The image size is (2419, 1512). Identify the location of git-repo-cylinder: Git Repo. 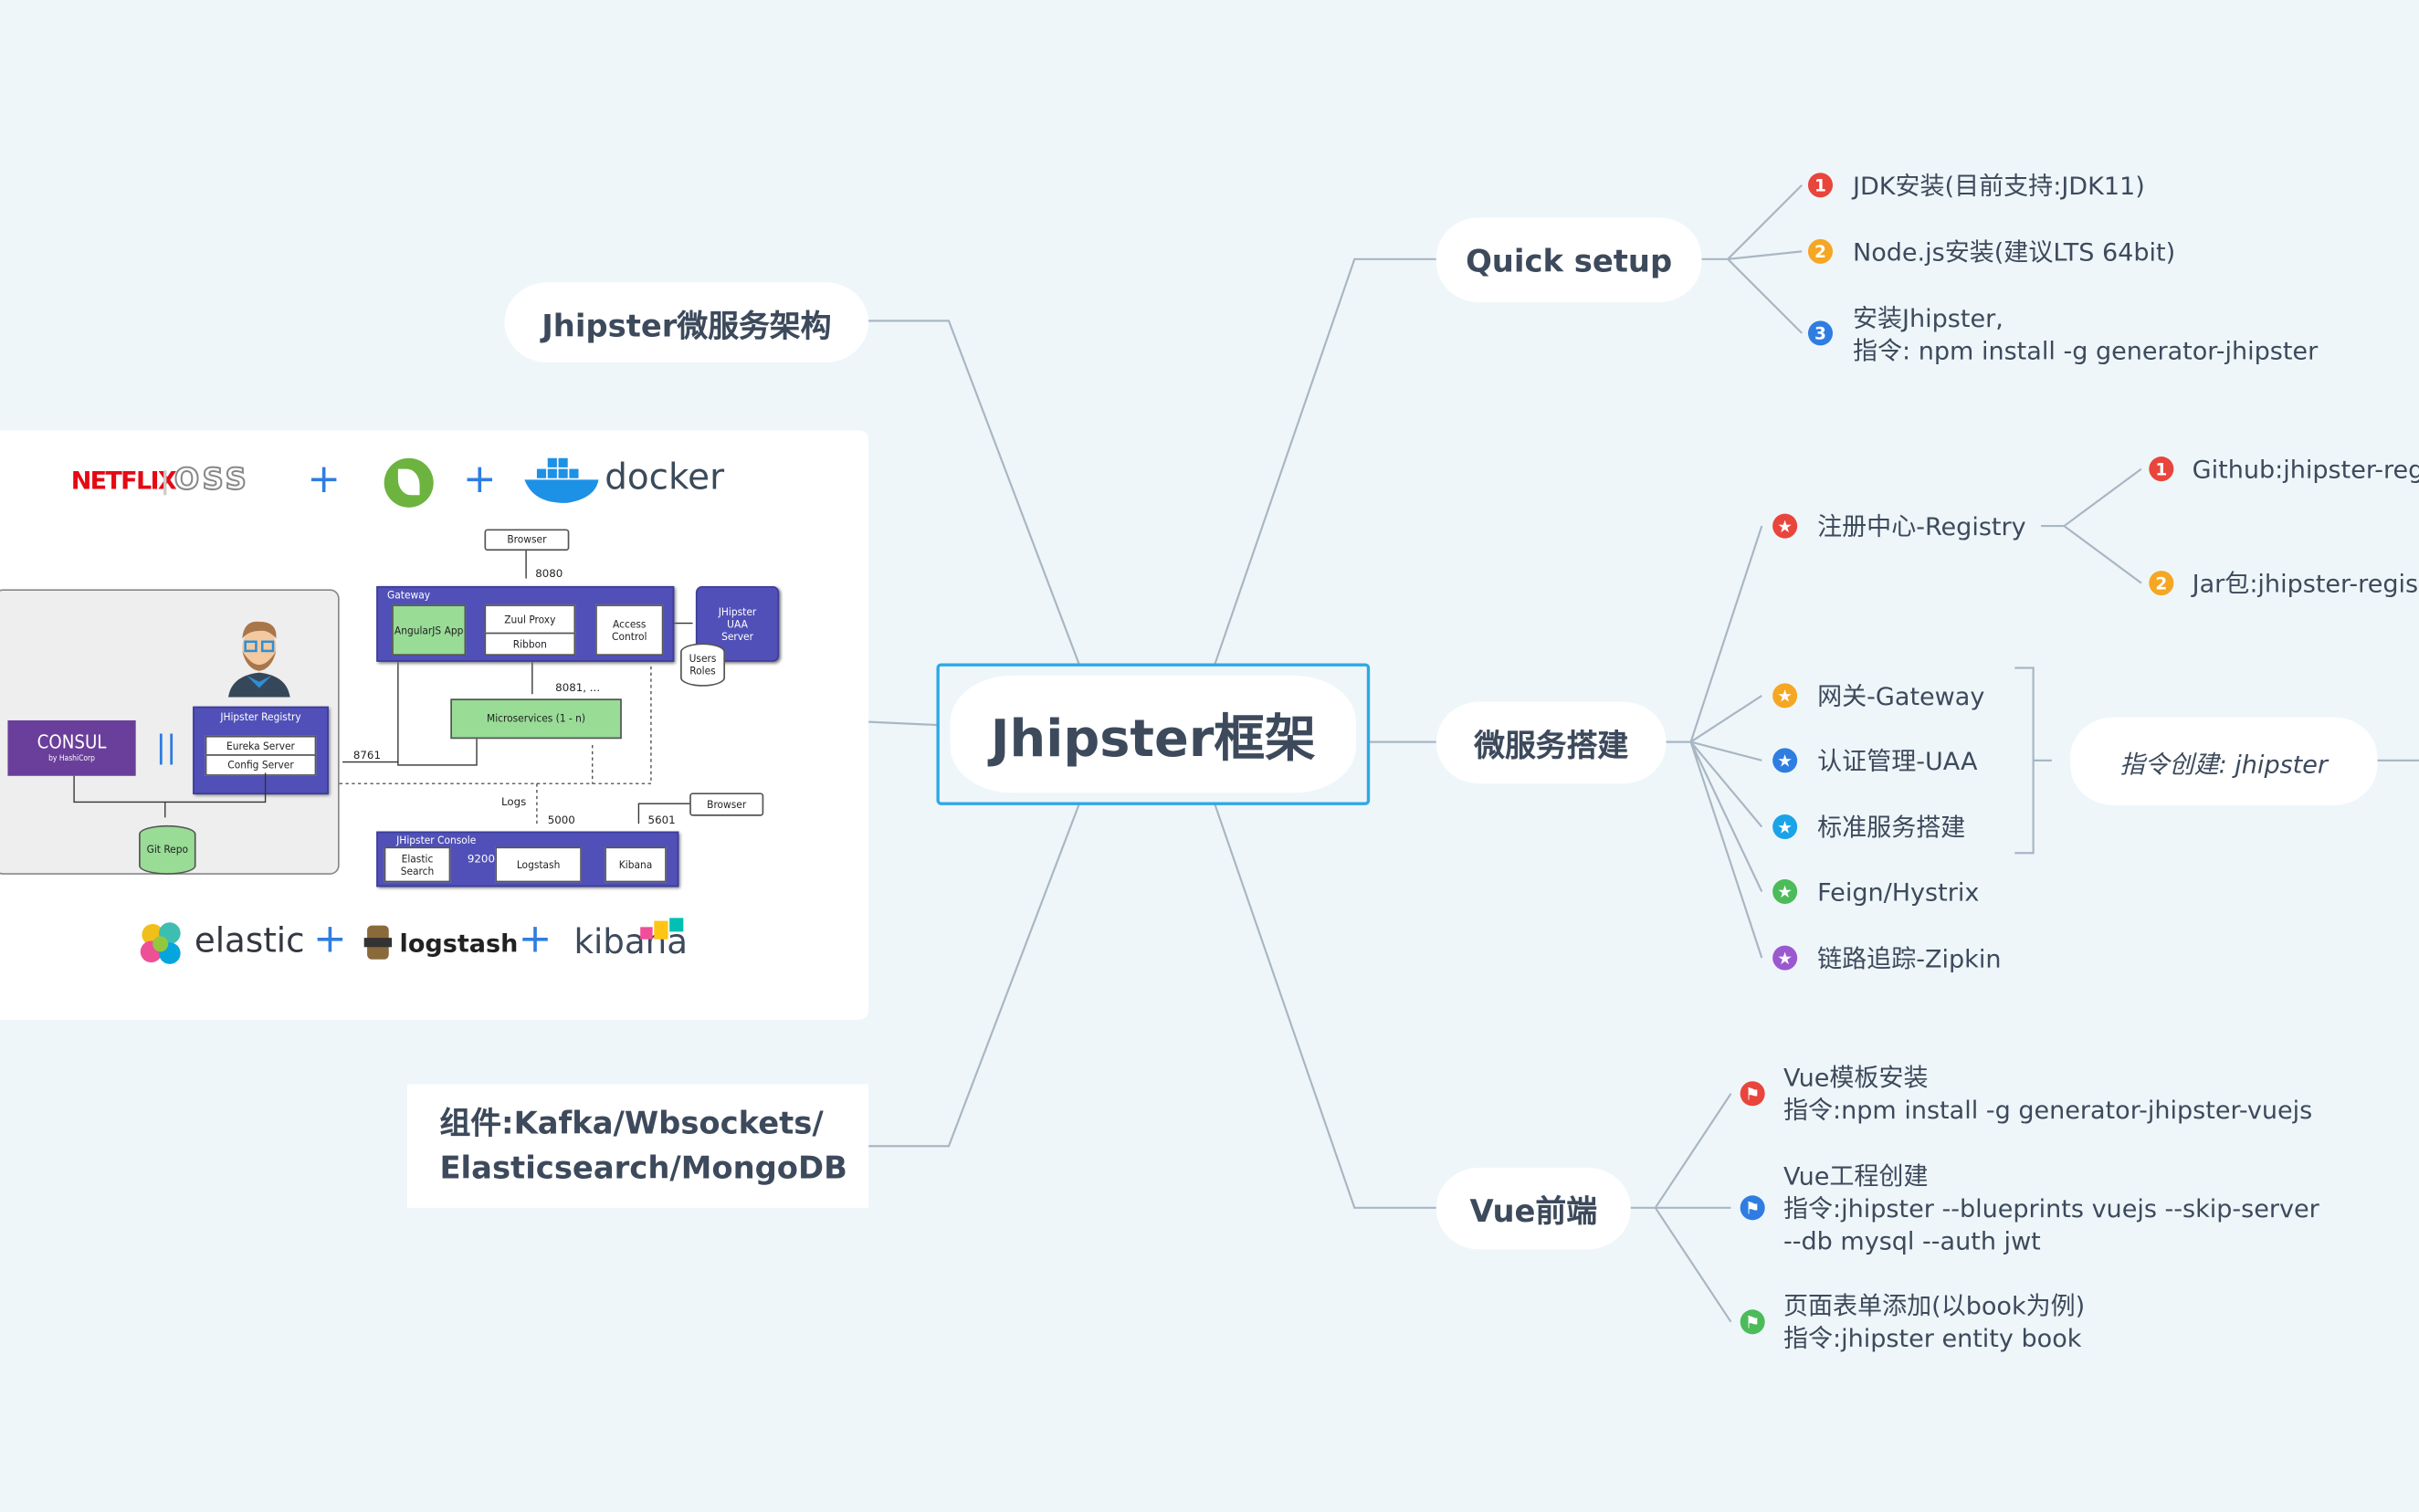
(167, 850).